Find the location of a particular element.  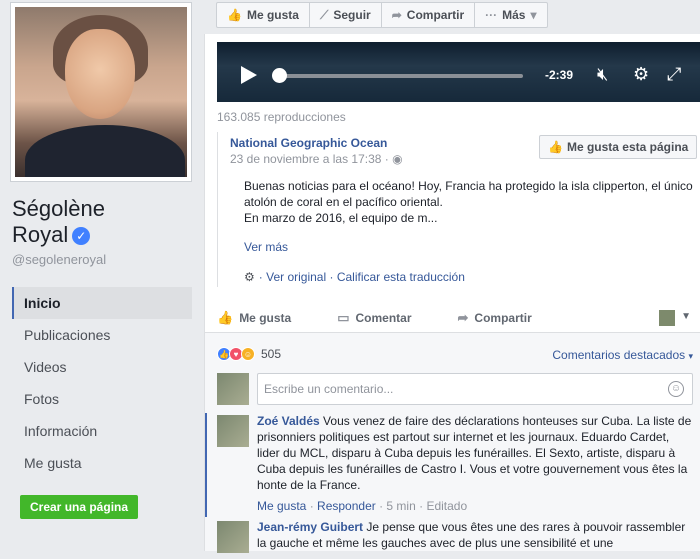

comment-author: Zoé Valdés is located at coordinates (288, 421).